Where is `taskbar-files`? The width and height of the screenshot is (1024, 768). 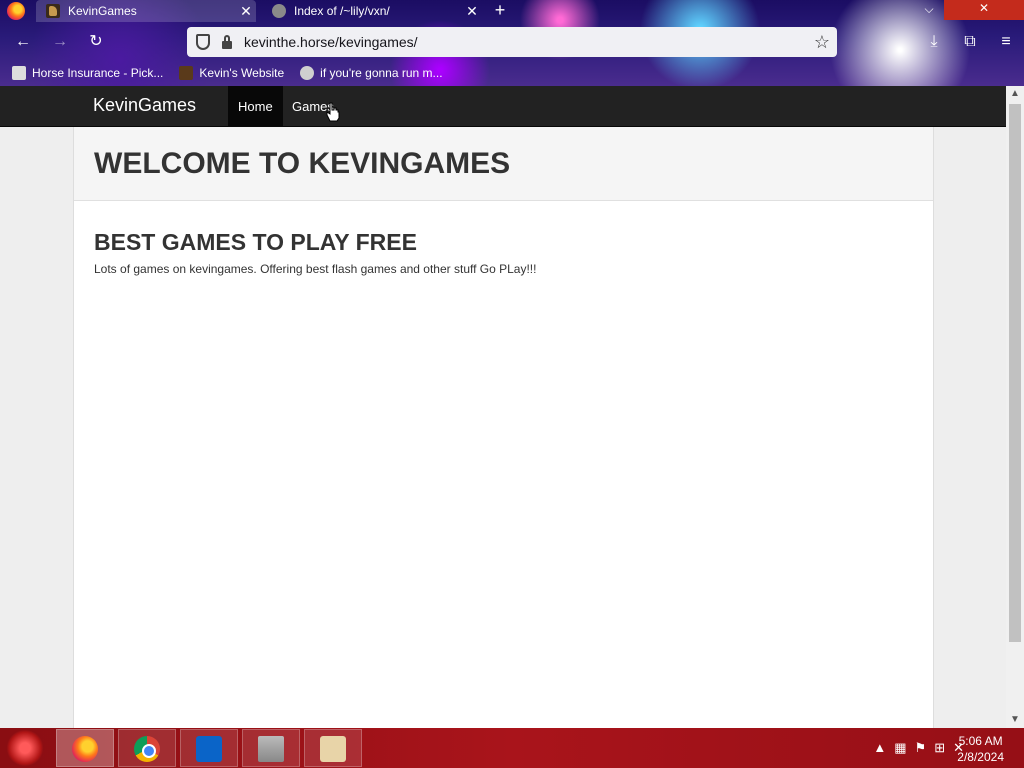
taskbar-files is located at coordinates (333, 748).